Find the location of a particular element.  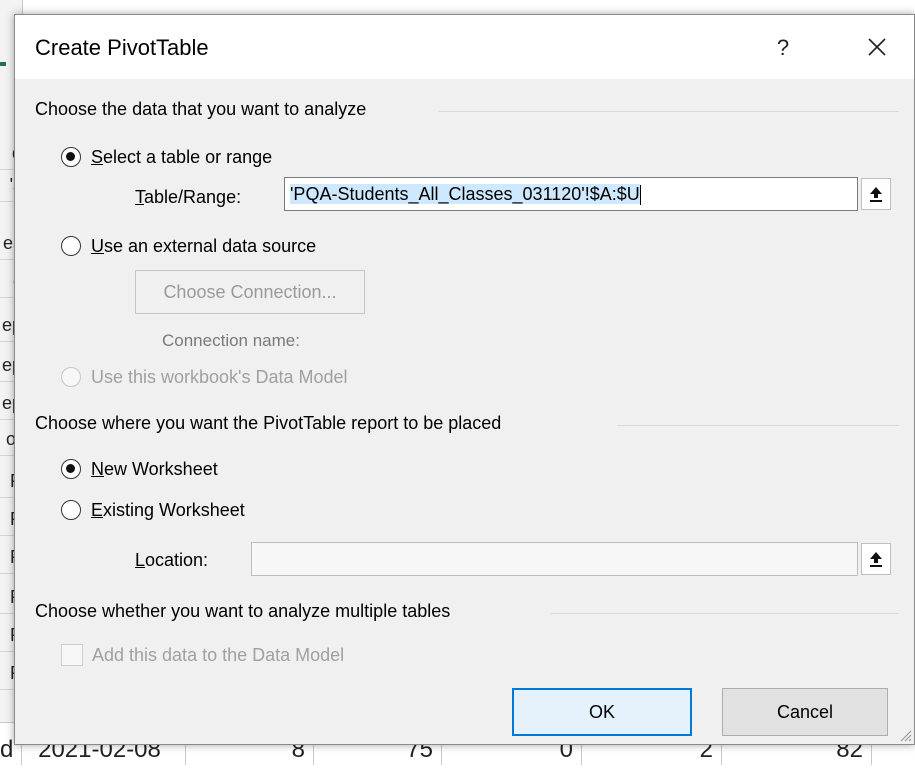

location-label: Location: is located at coordinates (171, 560).